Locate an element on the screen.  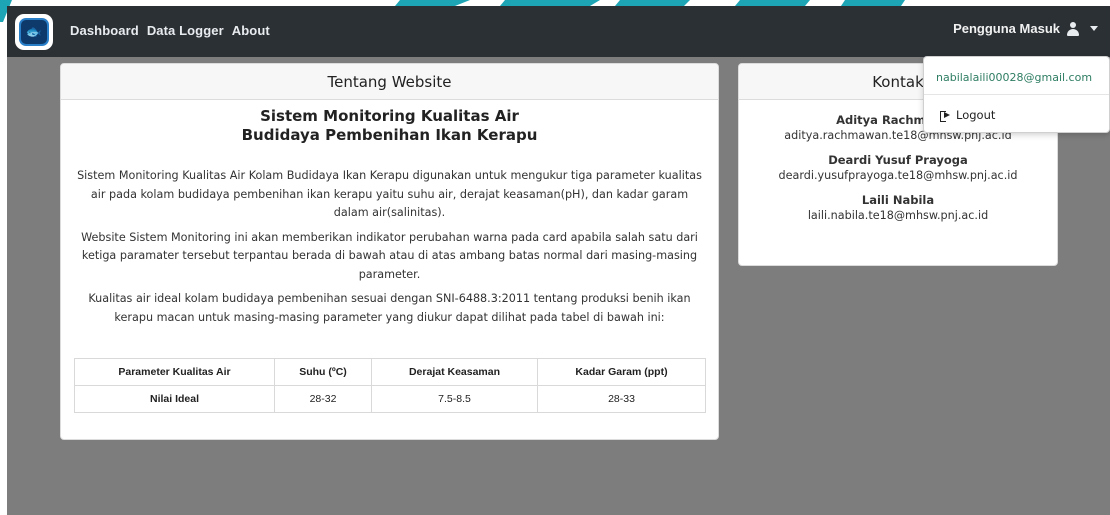
about-title-line2: Budidaya Pembenihan Ikan Kerapu is located at coordinates (389, 135).